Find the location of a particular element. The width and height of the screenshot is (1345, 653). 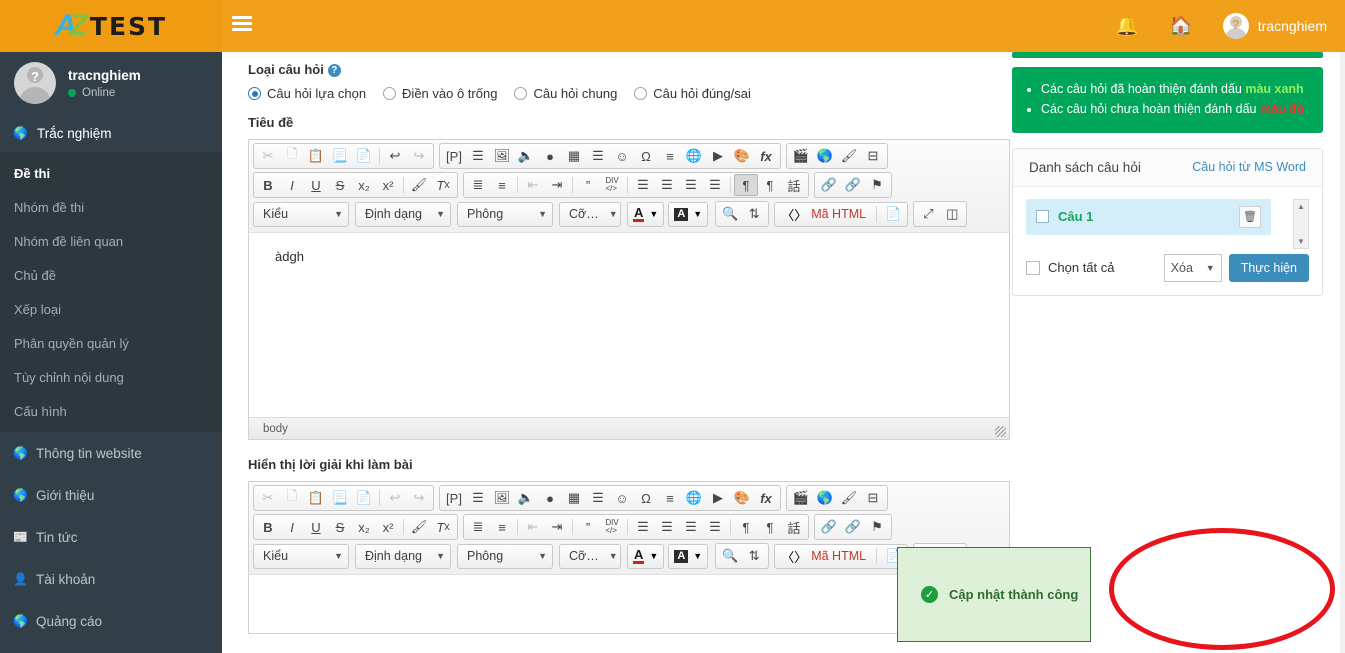

explanation-editor-body is located at coordinates (629, 604).